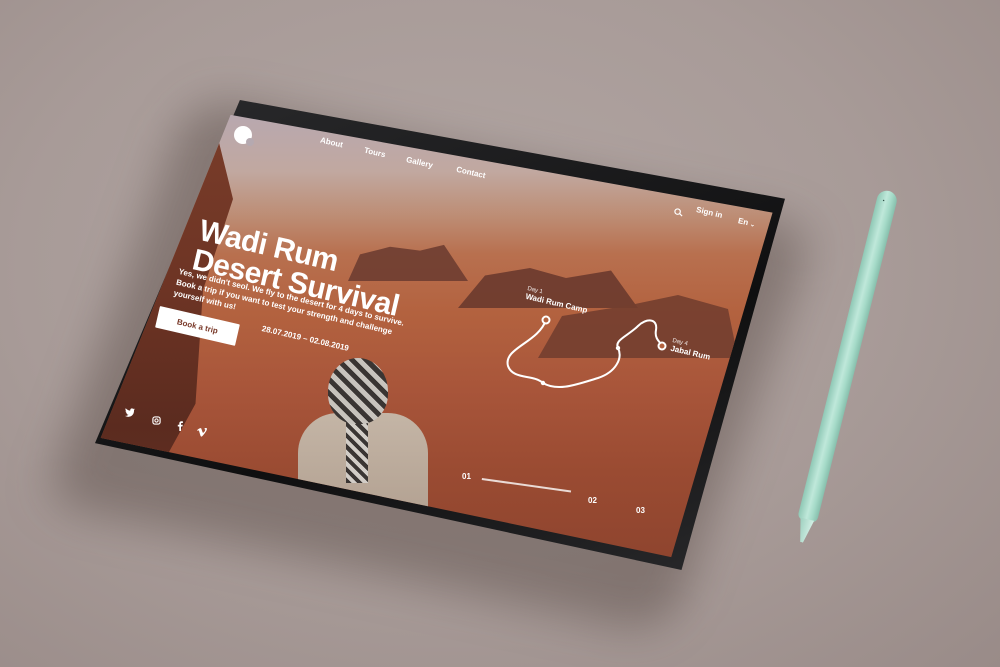 This screenshot has width=1000, height=667. What do you see at coordinates (156, 420) in the screenshot?
I see `instagram-icon` at bounding box center [156, 420].